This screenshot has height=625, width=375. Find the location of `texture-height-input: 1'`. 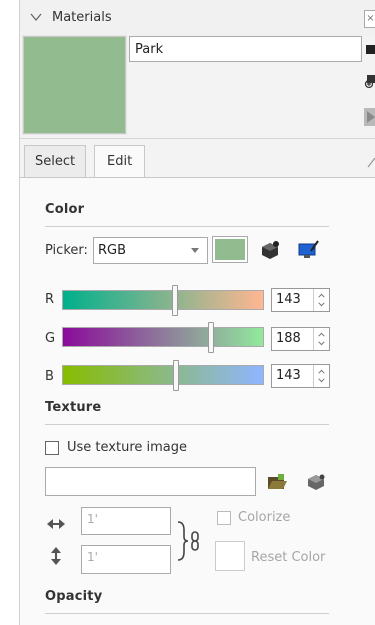

texture-height-input: 1' is located at coordinates (126, 559).